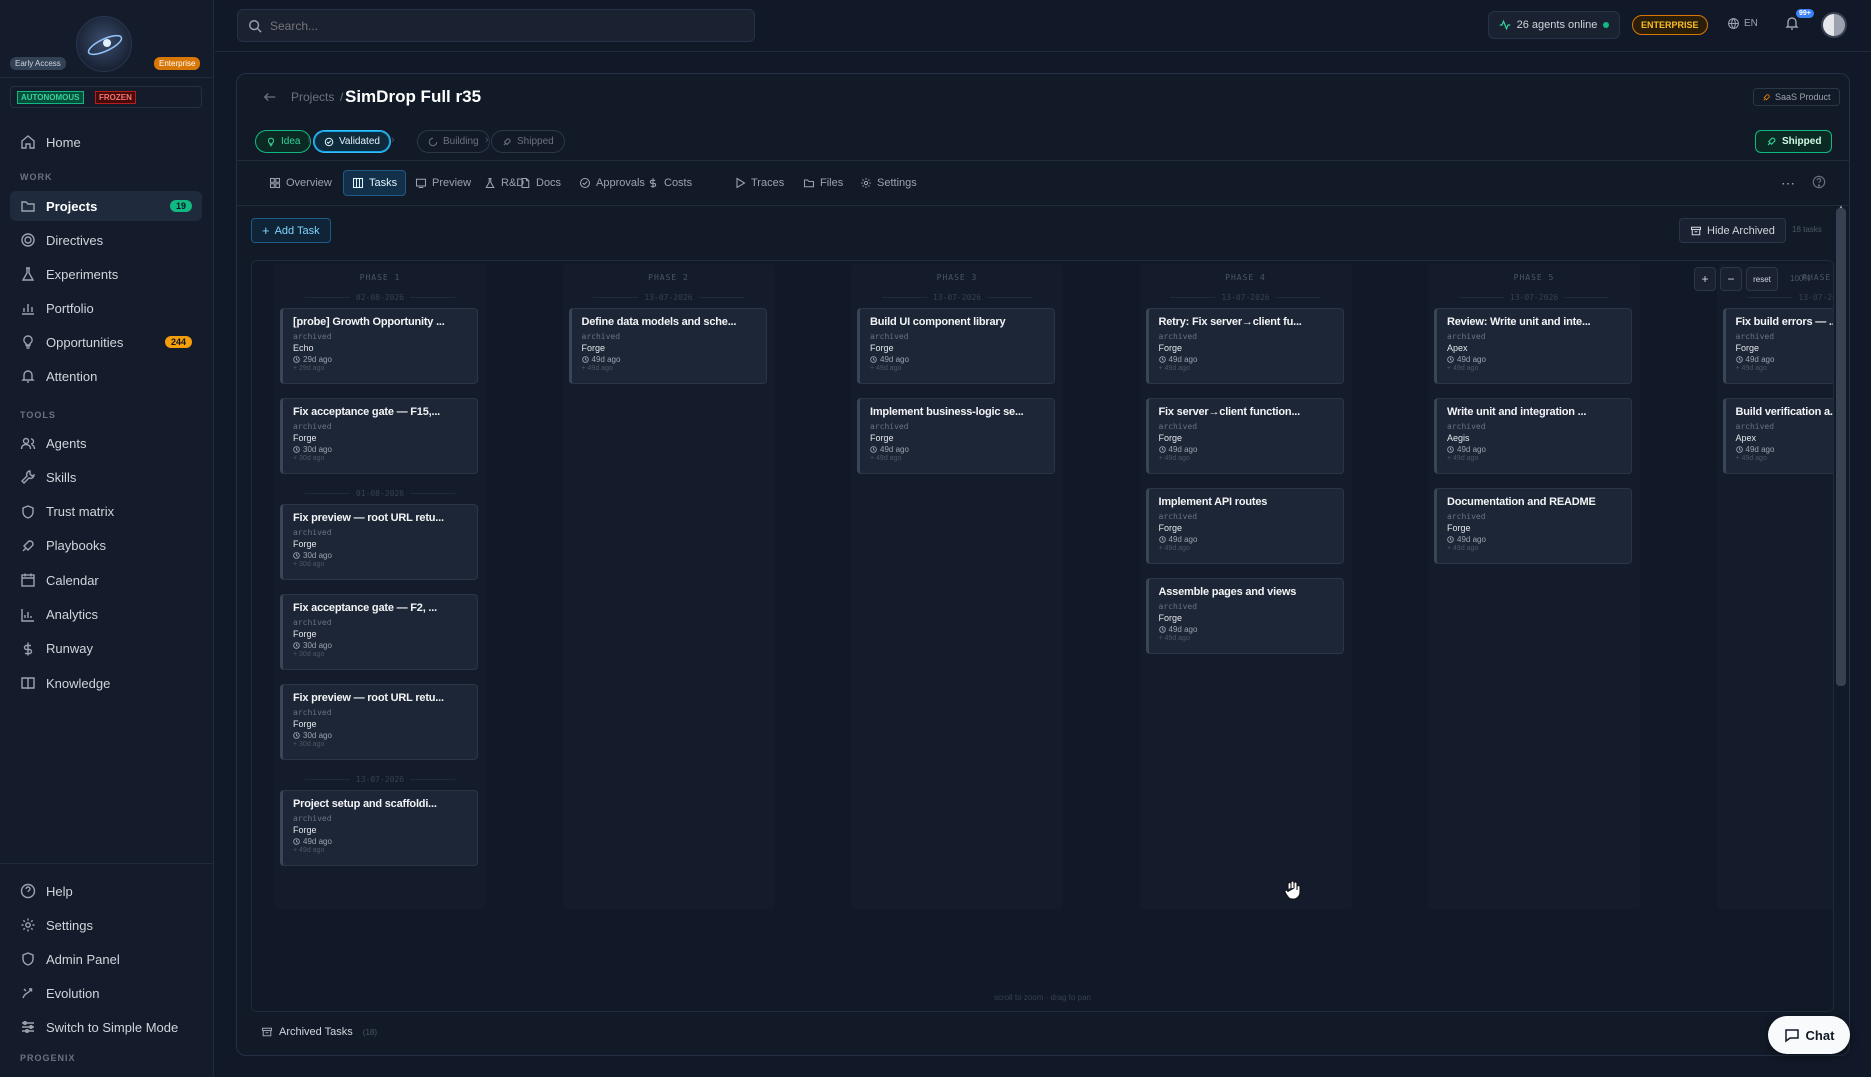 Image resolution: width=1871 pixels, height=1077 pixels. Describe the element at coordinates (1794, 141) in the screenshot. I see `project-status-button: Shipped` at that location.